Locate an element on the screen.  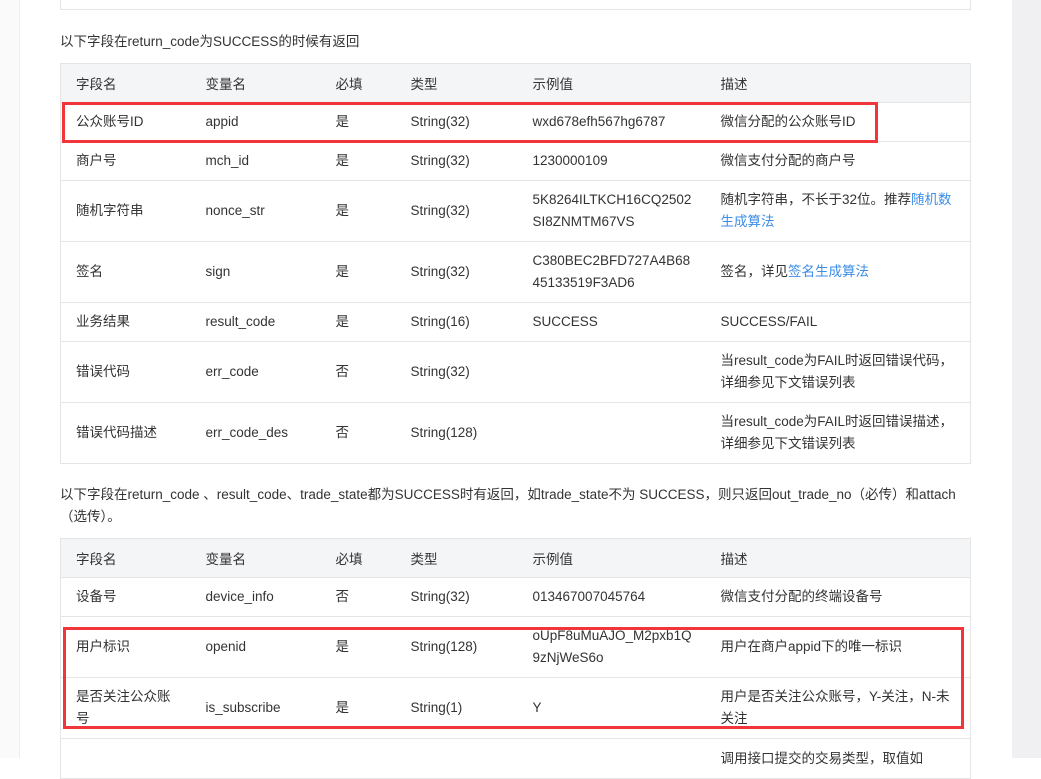
example-cell-text: 1230000109 is located at coordinates (570, 160).